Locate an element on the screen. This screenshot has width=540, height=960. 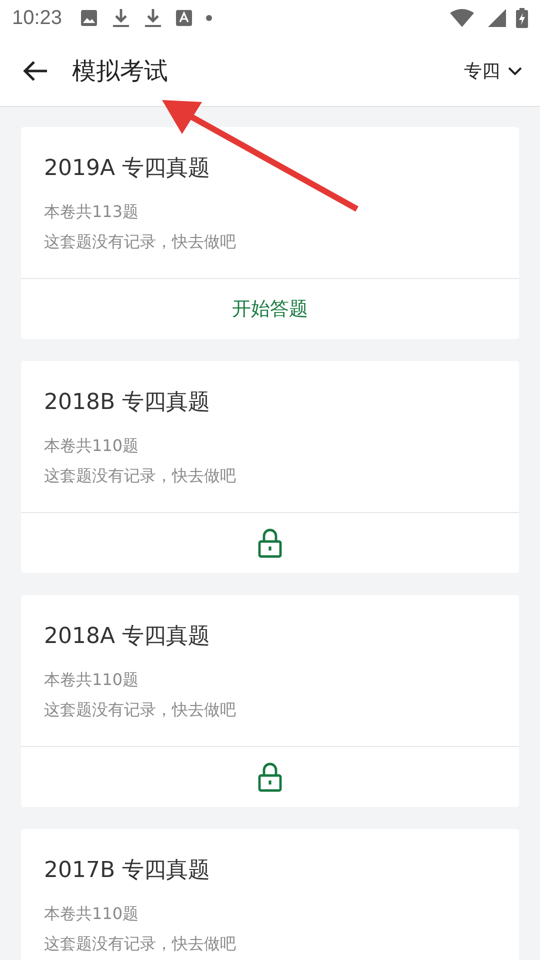
dot-icon is located at coordinates (209, 18).